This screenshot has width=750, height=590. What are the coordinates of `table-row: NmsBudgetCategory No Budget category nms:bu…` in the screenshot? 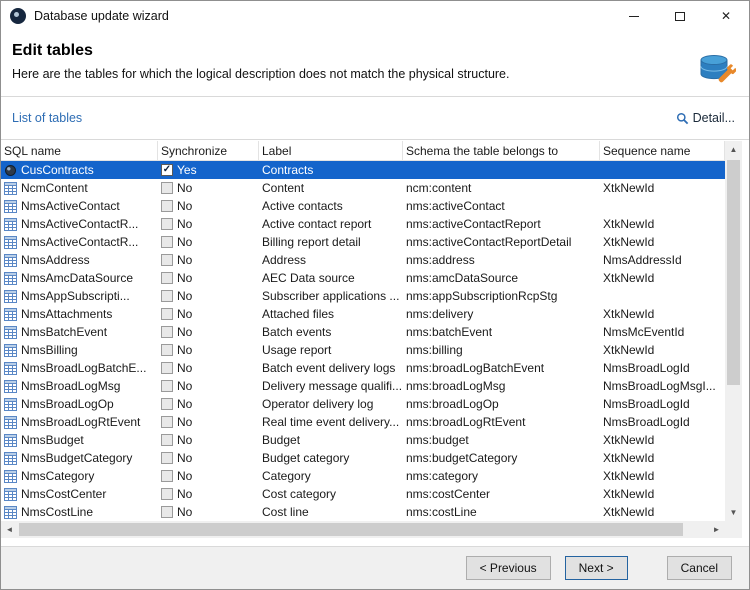 It's located at (363, 458).